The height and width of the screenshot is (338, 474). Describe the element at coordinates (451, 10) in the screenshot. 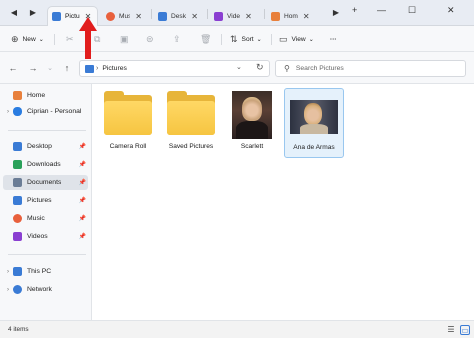

I see `window-close-icon: ✕` at that location.